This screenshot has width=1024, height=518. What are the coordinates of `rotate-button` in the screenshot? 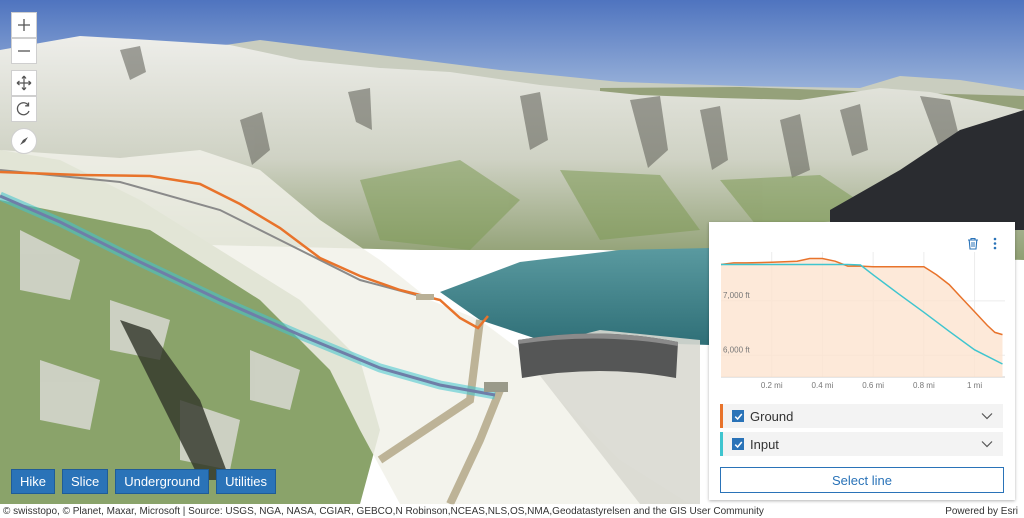 It's located at (24, 109).